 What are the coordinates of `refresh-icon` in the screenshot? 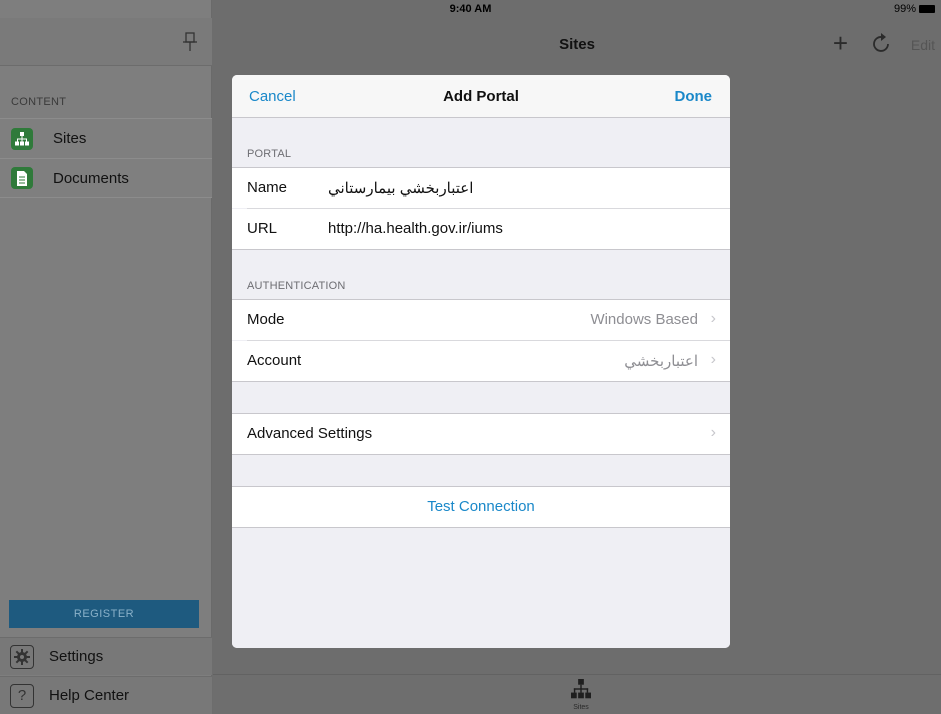 It's located at (882, 44).